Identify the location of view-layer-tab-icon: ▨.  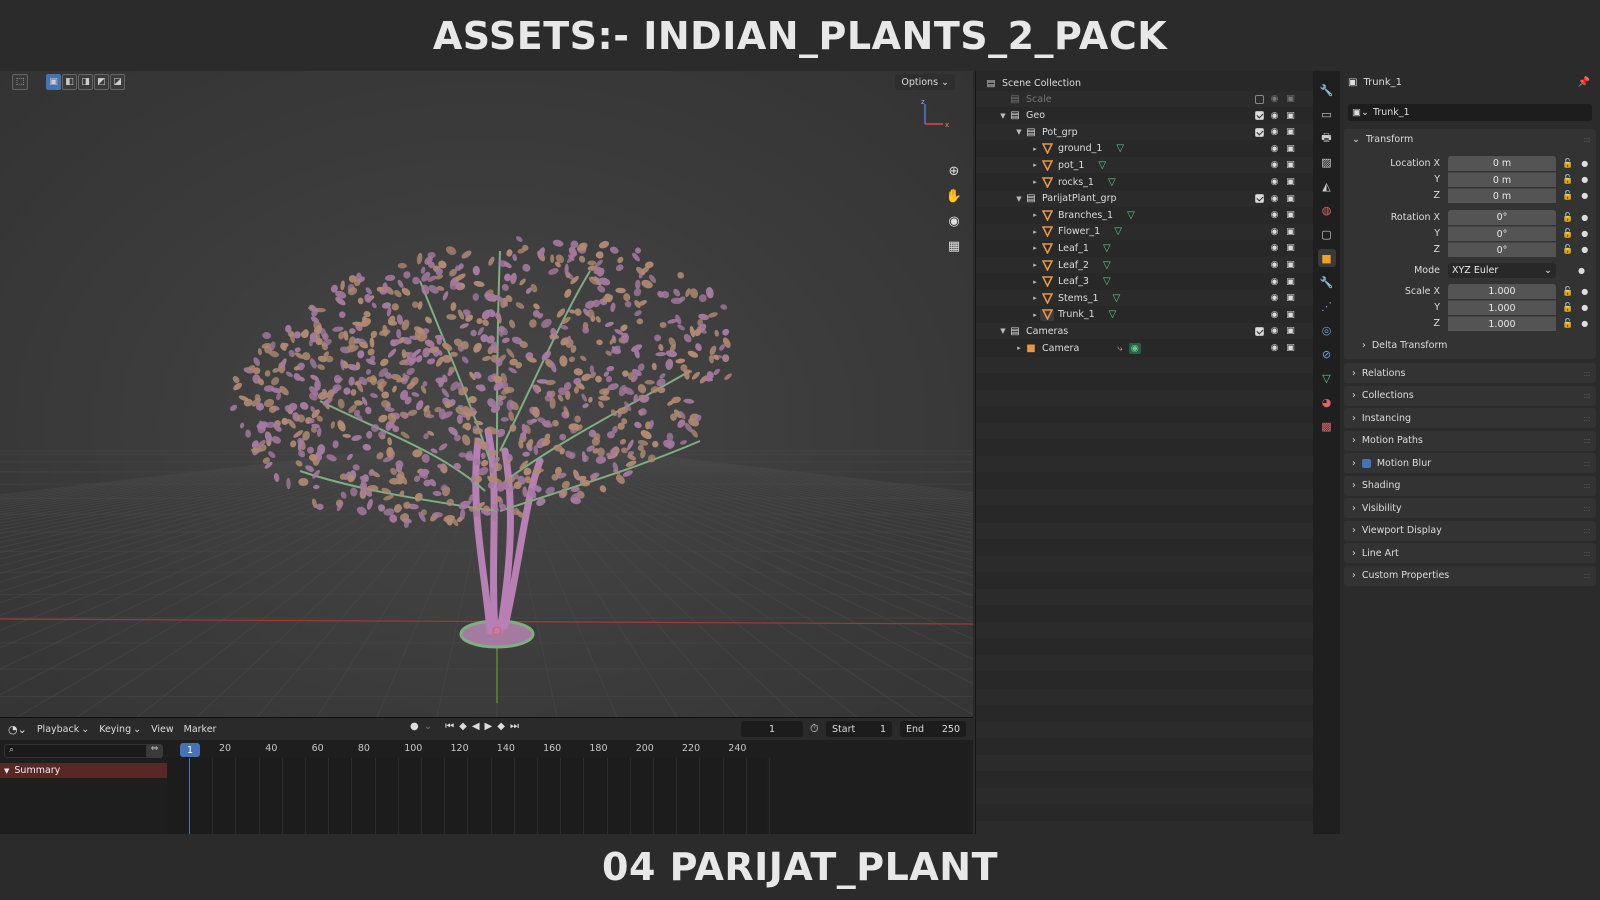
(1327, 162).